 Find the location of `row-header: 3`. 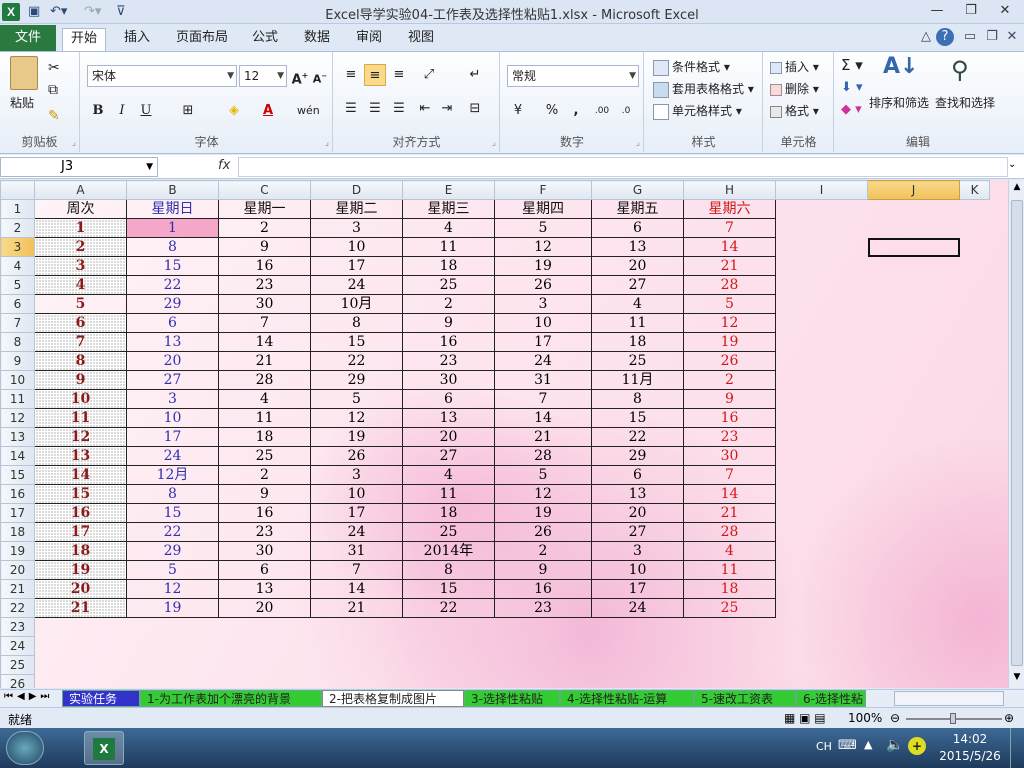

row-header: 3 is located at coordinates (17, 247).